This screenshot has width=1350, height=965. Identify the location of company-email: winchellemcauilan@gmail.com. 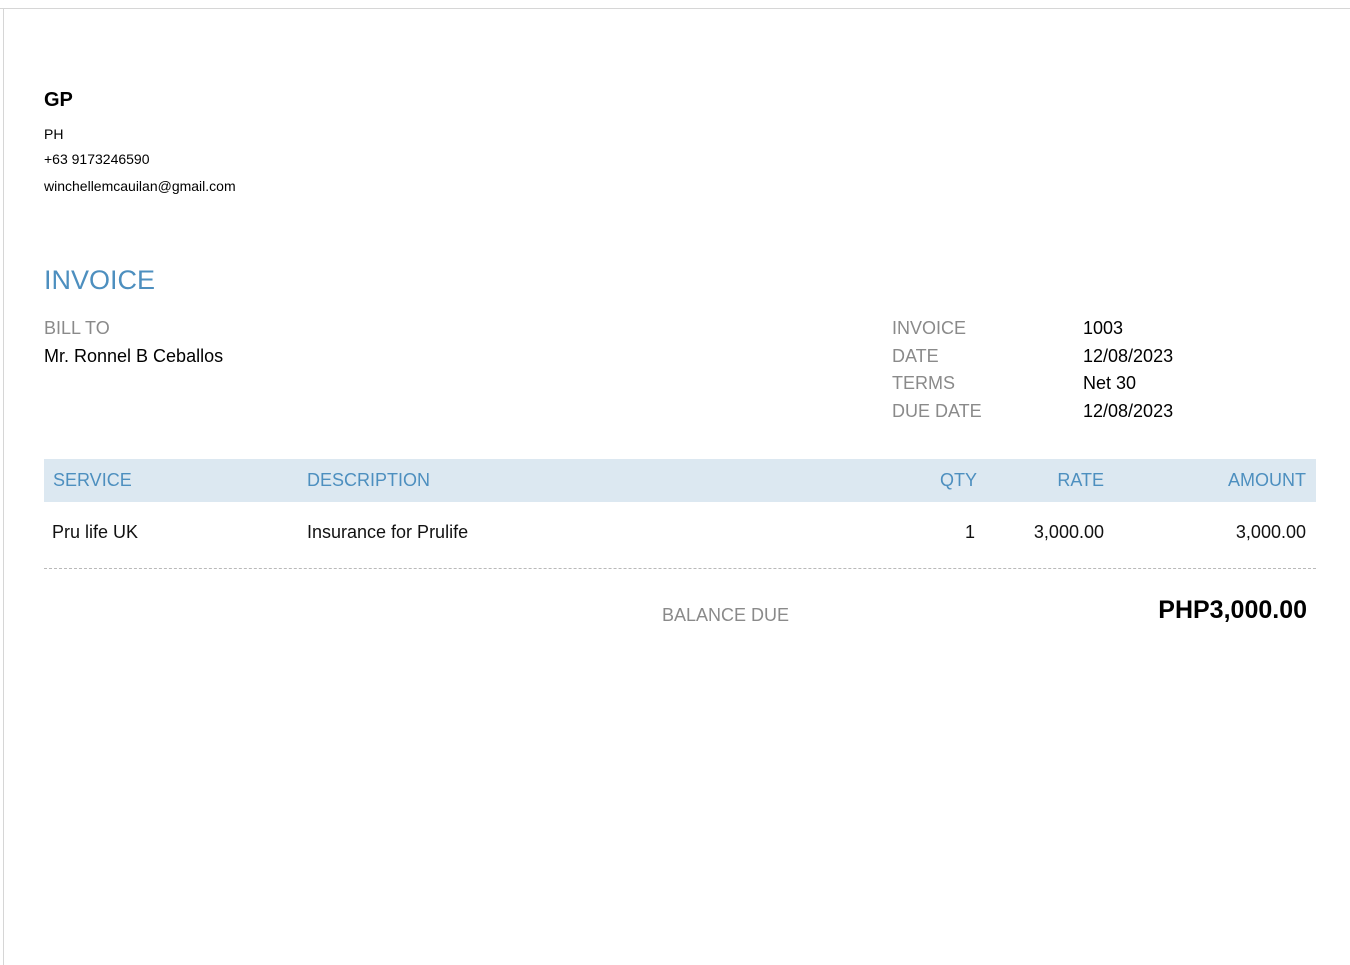
(140, 186).